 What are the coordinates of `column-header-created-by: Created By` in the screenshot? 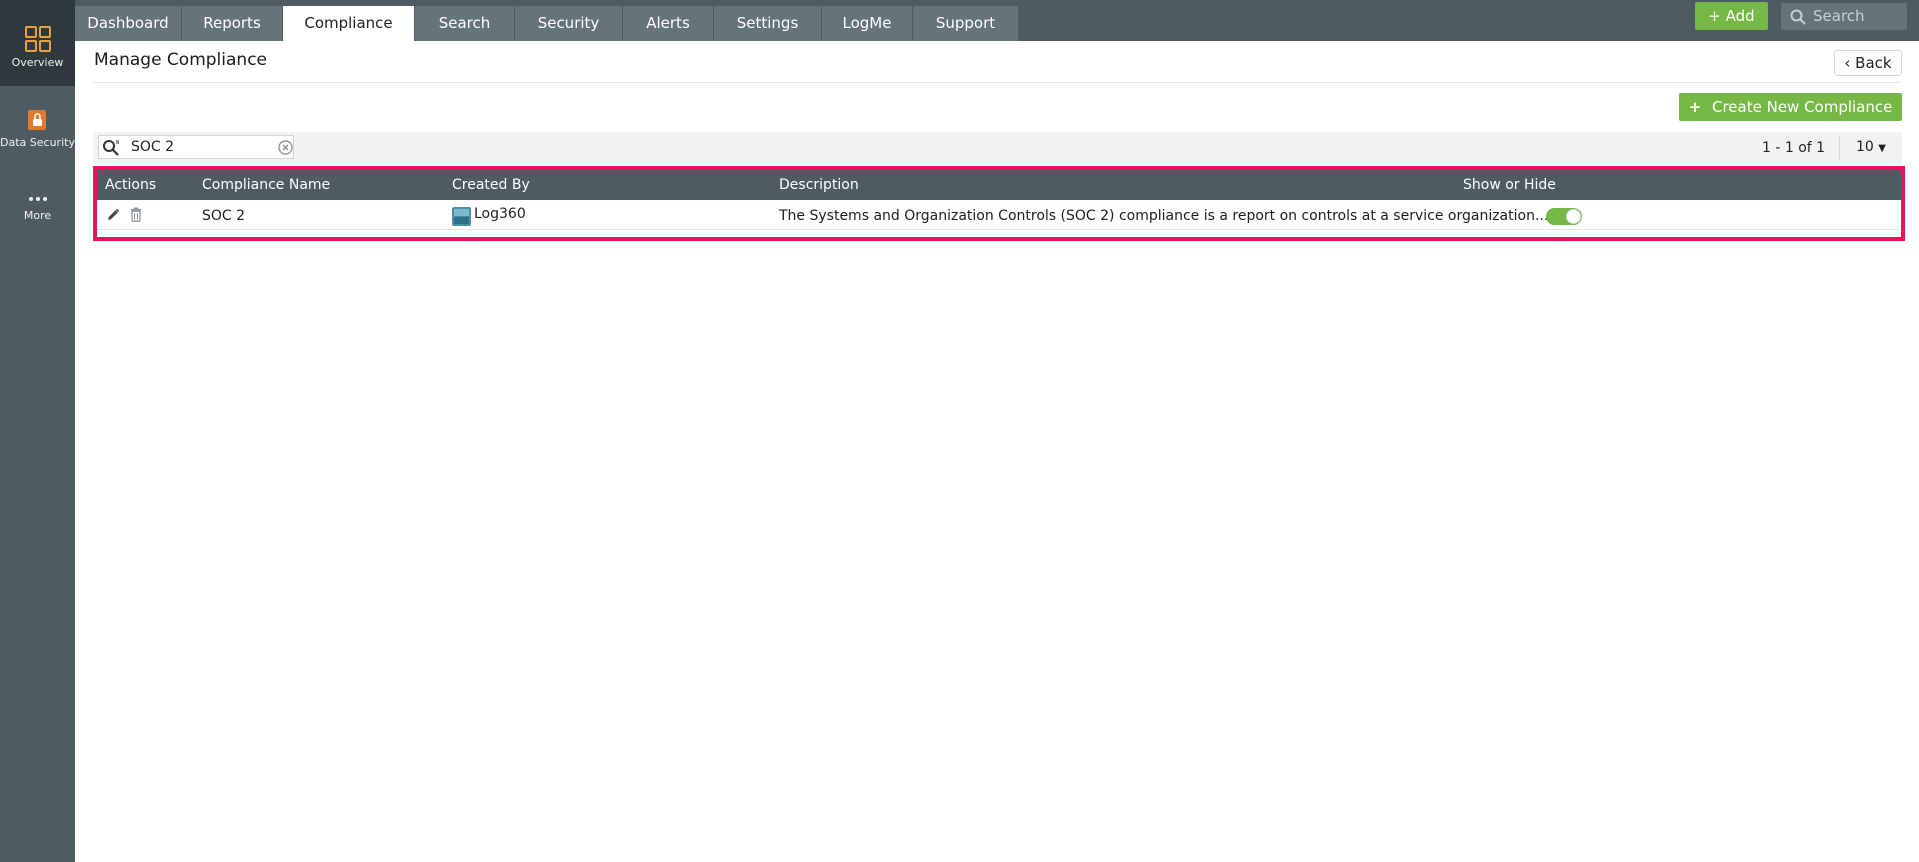 It's located at (491, 185).